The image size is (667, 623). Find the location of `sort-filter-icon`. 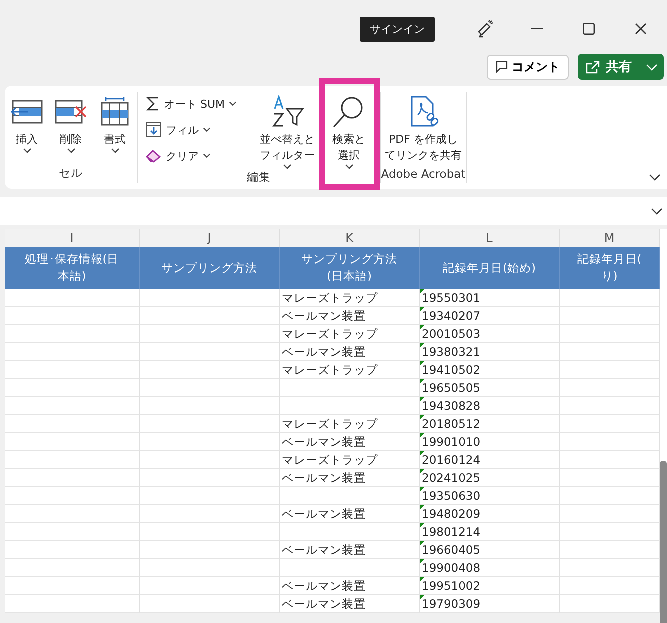

sort-filter-icon is located at coordinates (287, 112).